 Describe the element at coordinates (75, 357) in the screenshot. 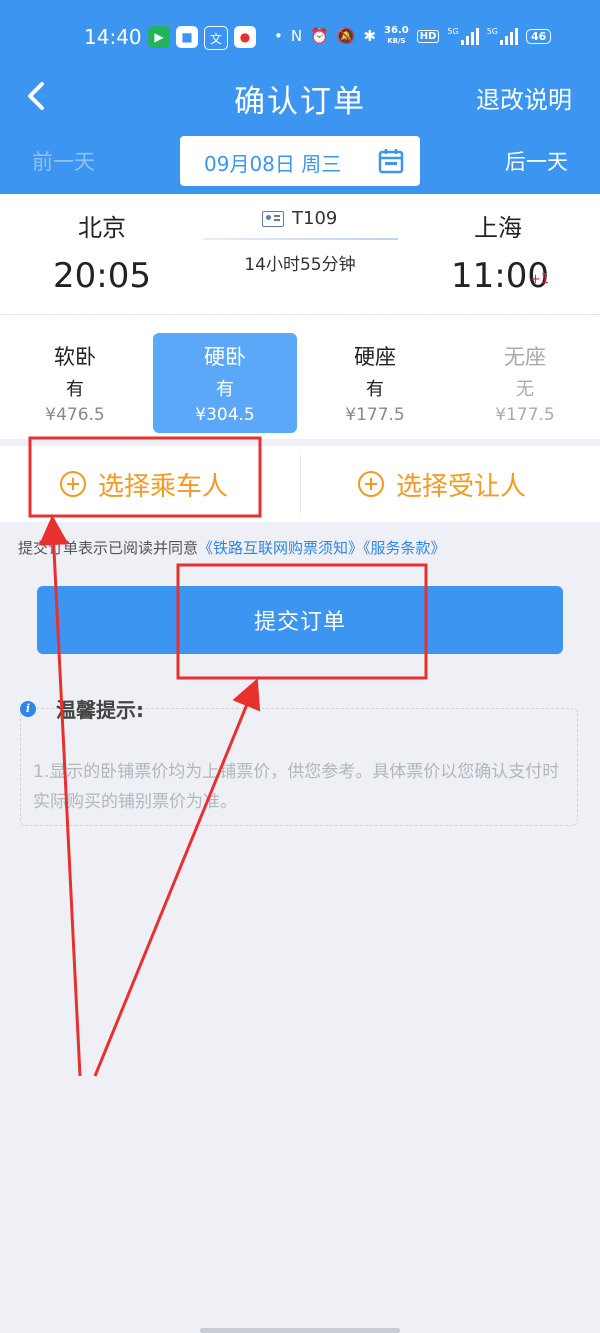

I see `seat-name: 软卧` at that location.